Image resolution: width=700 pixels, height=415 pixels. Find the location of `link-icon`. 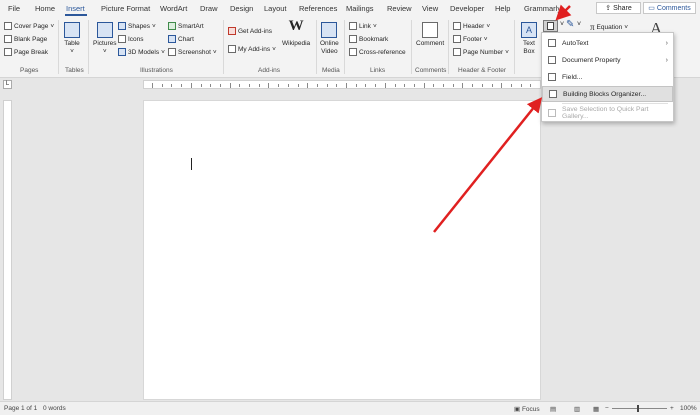

link-icon is located at coordinates (353, 26).